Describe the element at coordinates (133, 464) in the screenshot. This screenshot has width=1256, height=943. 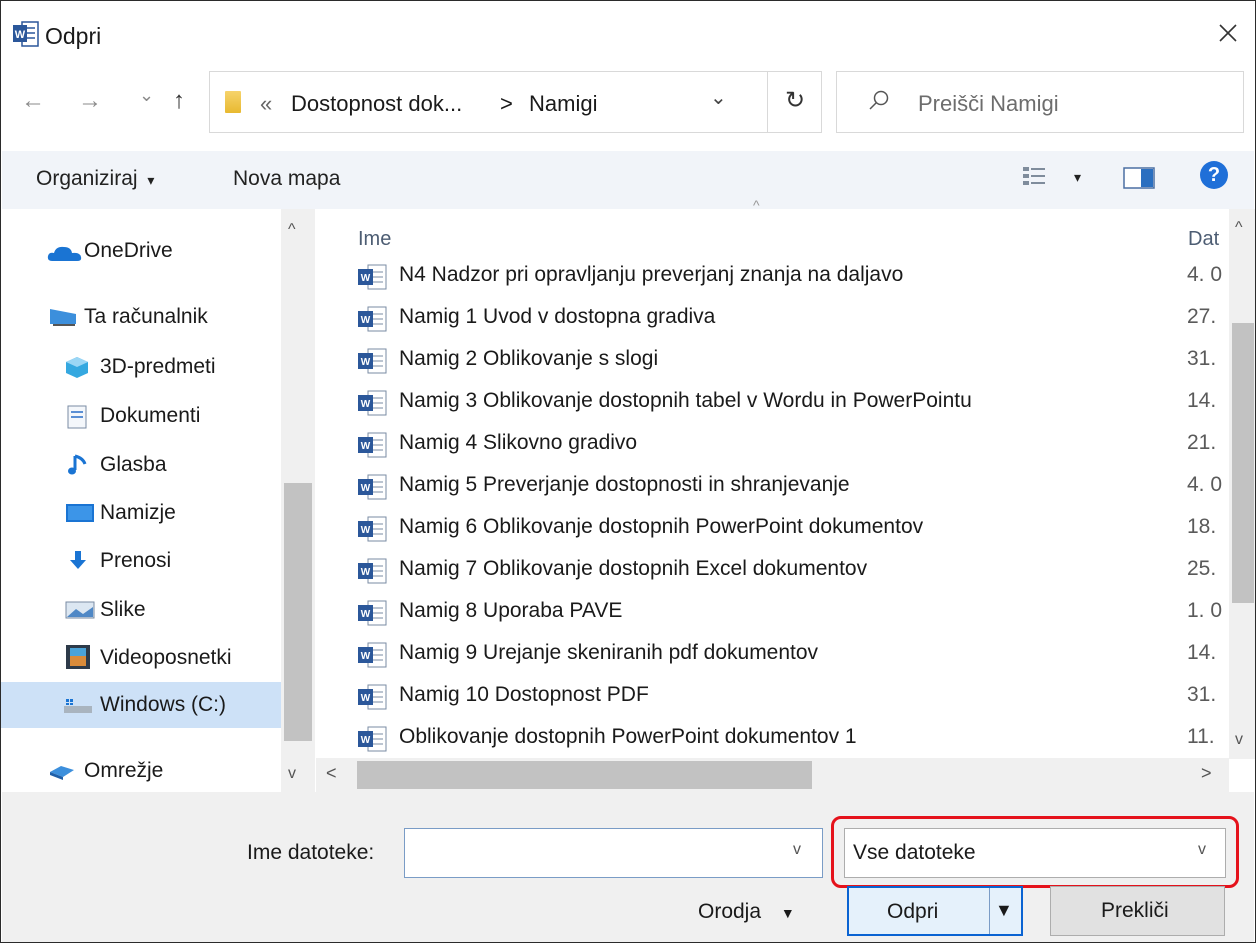
I see `sidebar-item-label: Glasba` at that location.